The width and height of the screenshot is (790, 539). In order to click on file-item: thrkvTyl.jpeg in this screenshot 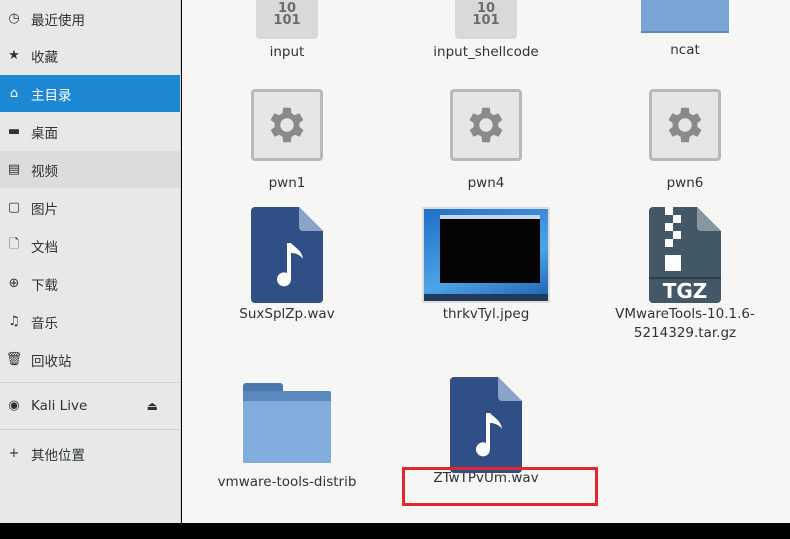, I will do `click(486, 265)`.